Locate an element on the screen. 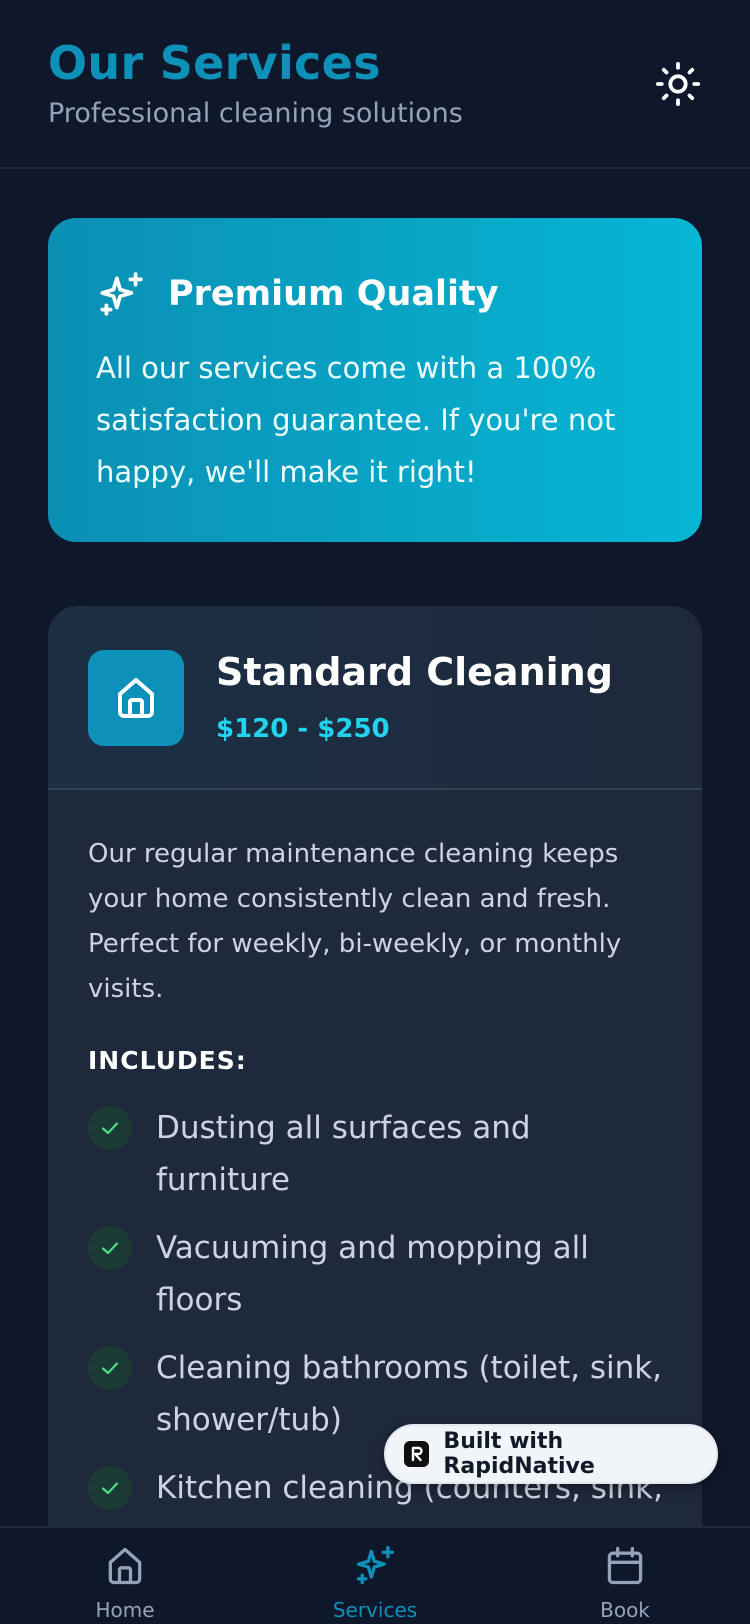 This screenshot has height=1624, width=750. include-text: Vacuuming and mopping all floors is located at coordinates (372, 1274).